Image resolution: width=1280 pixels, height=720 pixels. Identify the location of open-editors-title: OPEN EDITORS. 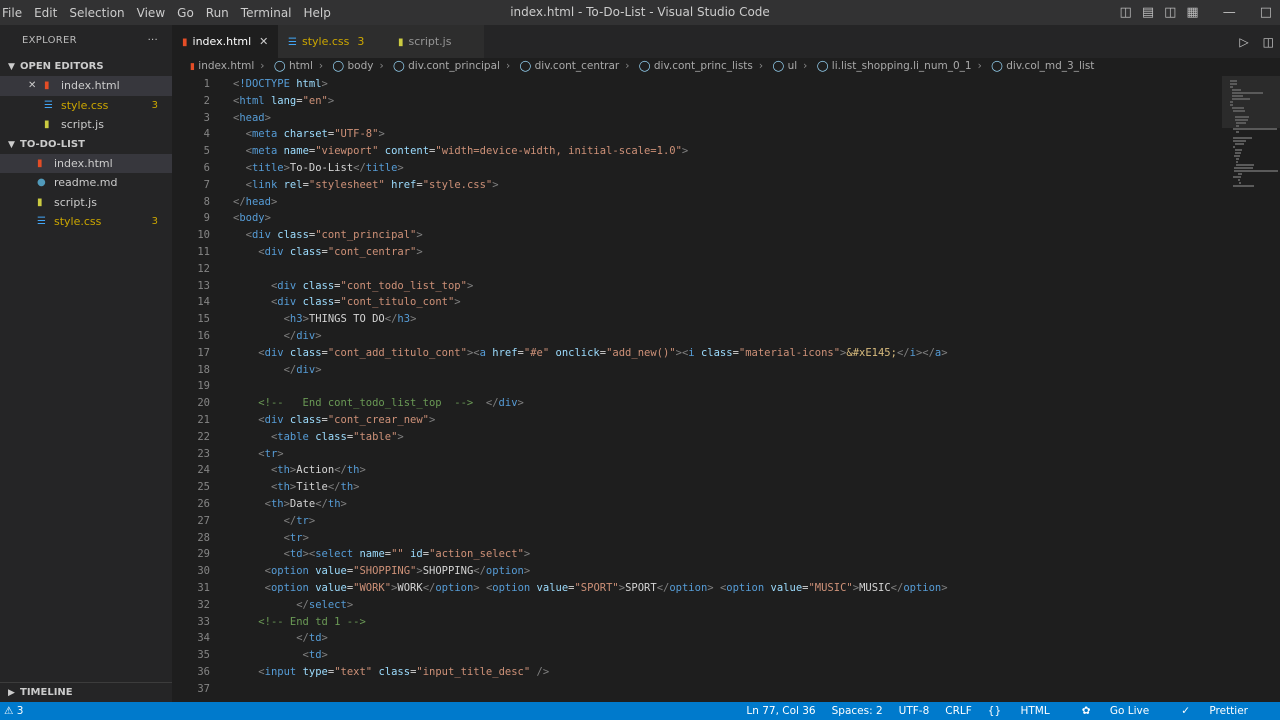
(62, 66).